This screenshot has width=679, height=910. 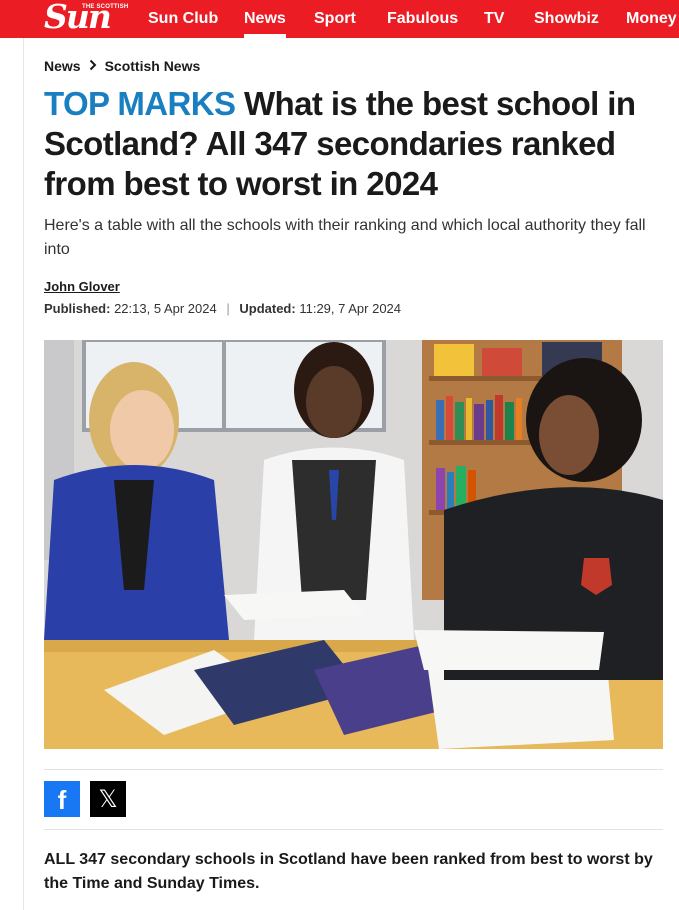 What do you see at coordinates (82, 286) in the screenshot?
I see `author-link: John Glover` at bounding box center [82, 286].